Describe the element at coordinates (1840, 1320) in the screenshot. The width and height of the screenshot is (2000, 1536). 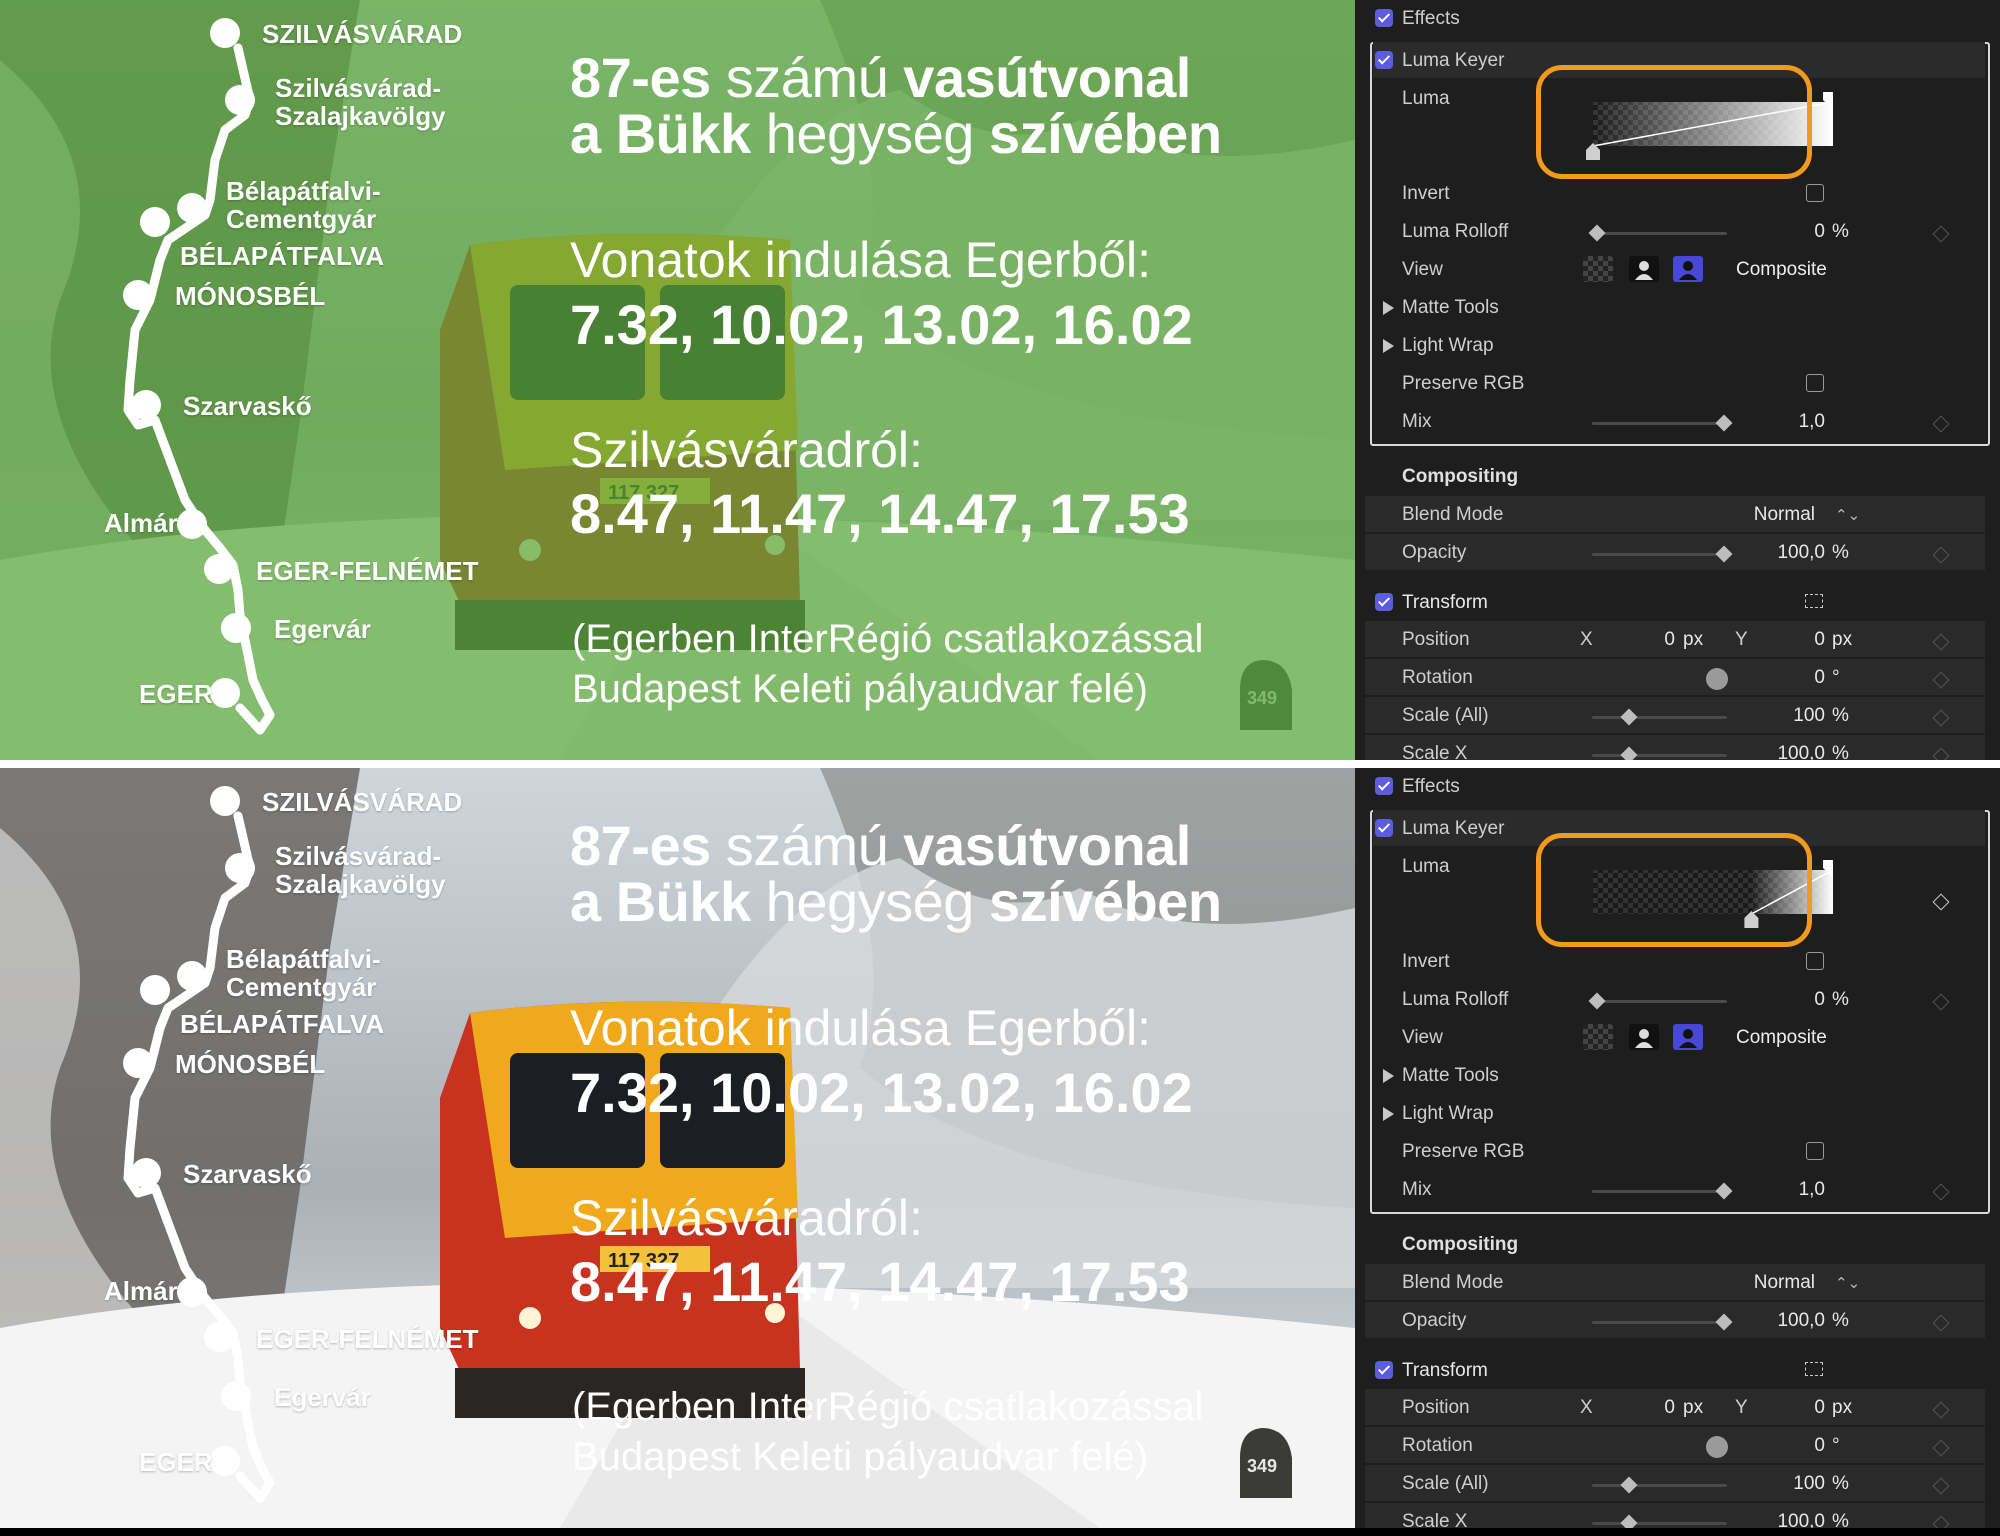
I see `opacity-unit: %` at that location.